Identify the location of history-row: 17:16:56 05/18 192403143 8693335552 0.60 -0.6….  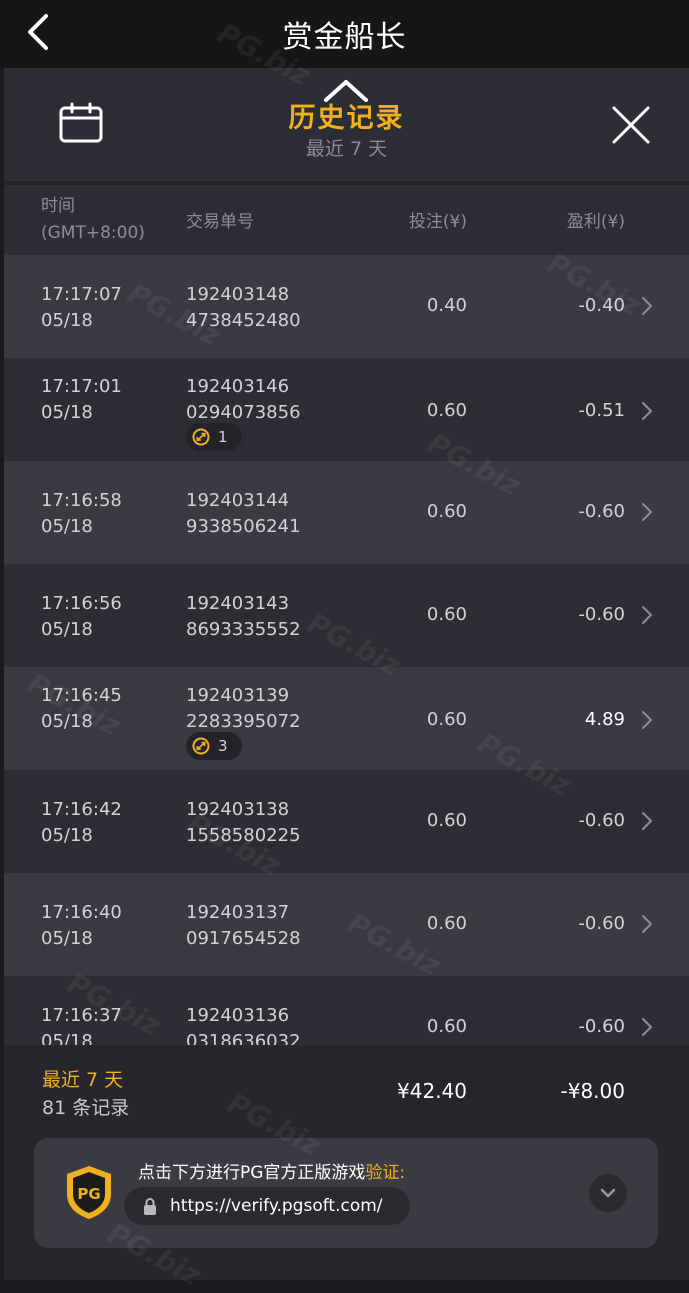
(346, 615).